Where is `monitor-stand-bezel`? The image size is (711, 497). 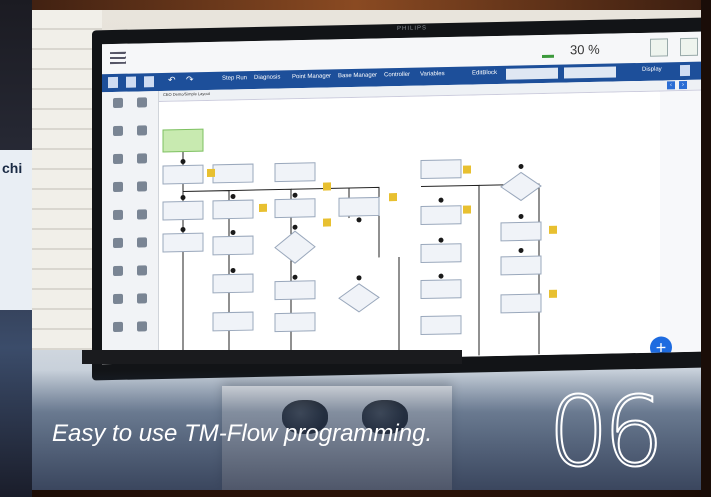 monitor-stand-bezel is located at coordinates (272, 357).